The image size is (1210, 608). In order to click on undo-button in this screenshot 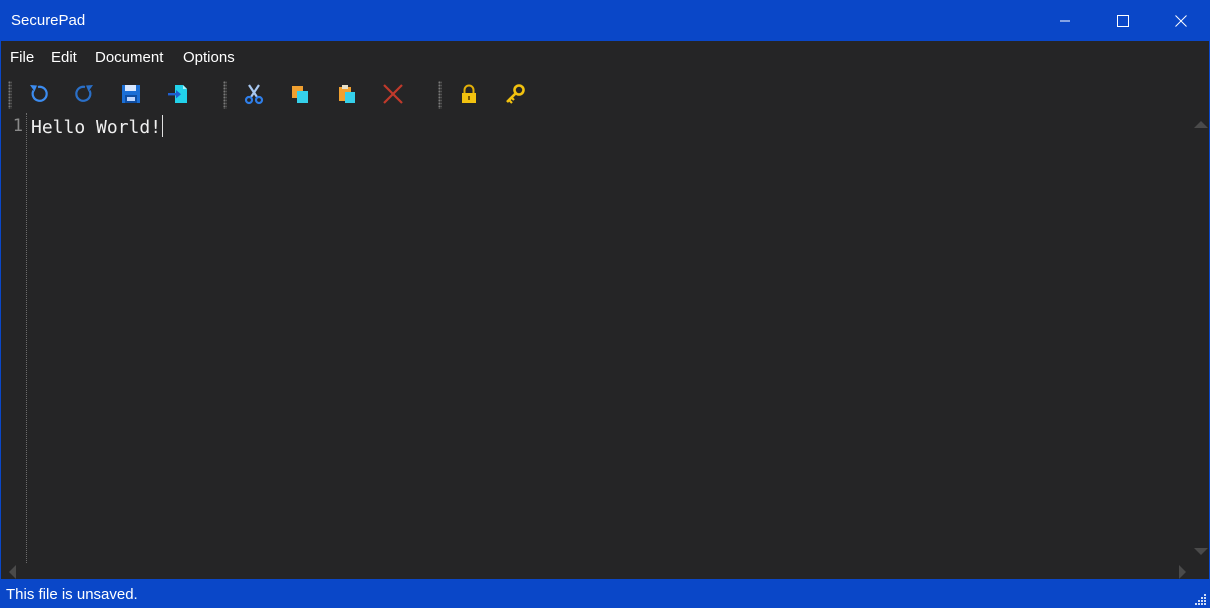, I will do `click(38, 94)`.